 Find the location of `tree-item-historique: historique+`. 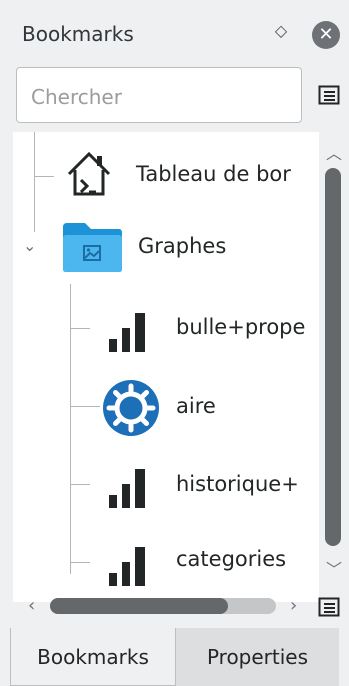

tree-item-historique: historique+ is located at coordinates (209, 485).